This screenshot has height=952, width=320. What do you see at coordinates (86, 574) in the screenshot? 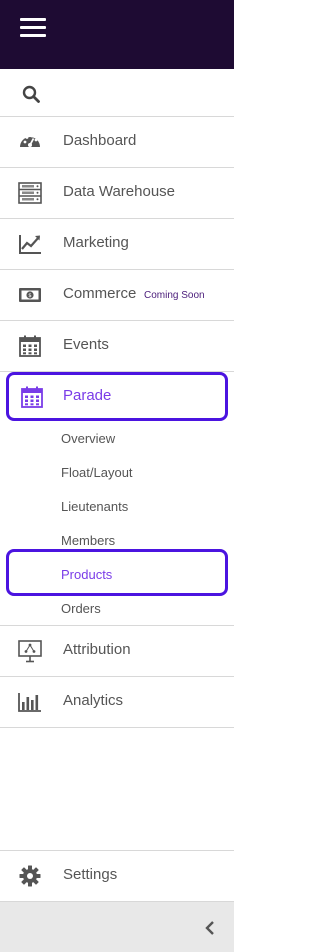
I see `submenu-item-products: Products` at bounding box center [86, 574].